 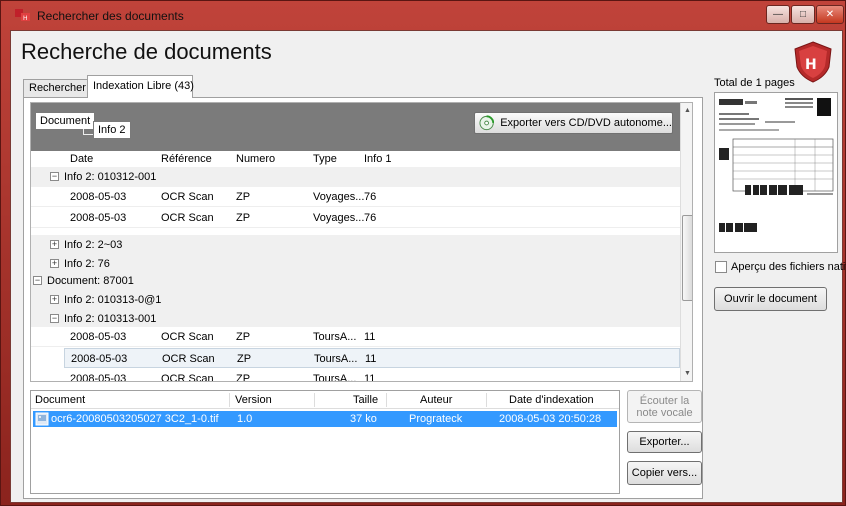 What do you see at coordinates (135, 419) in the screenshot?
I see `file-name: ocr6-20080503205027 3C2_1-0.tif` at bounding box center [135, 419].